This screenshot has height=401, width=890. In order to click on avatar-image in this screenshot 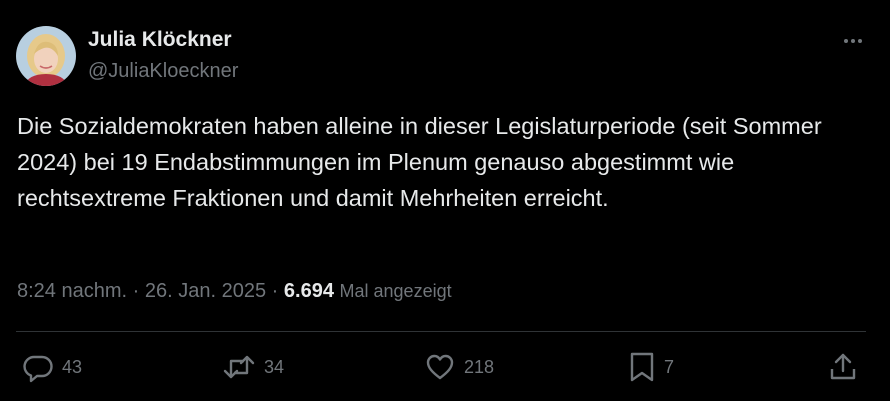, I will do `click(46, 56)`.